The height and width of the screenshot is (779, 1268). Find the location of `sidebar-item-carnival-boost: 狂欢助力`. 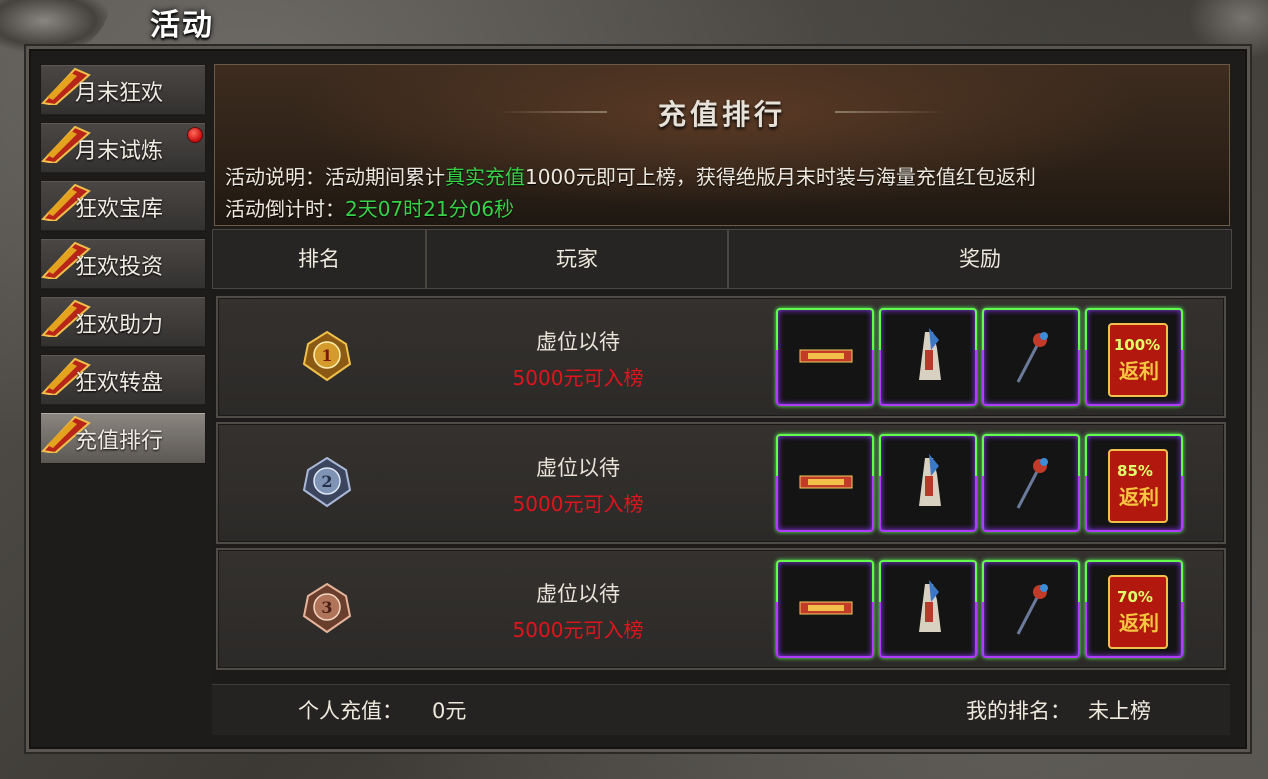

sidebar-item-carnival-boost: 狂欢助力 is located at coordinates (123, 322).